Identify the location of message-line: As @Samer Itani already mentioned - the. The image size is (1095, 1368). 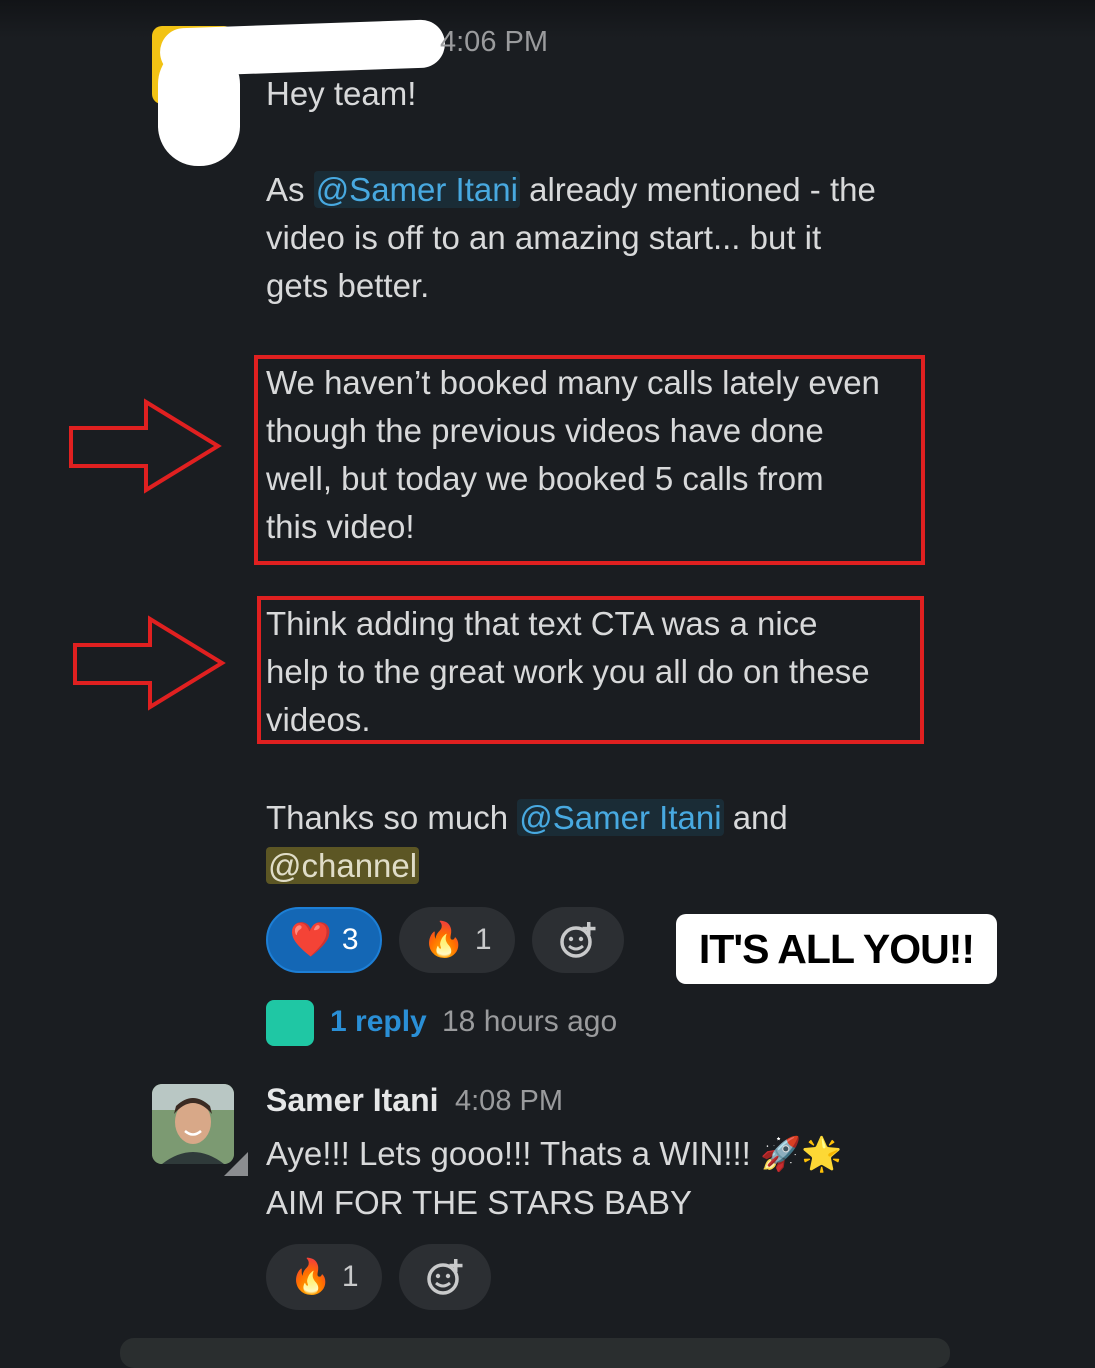
(571, 189).